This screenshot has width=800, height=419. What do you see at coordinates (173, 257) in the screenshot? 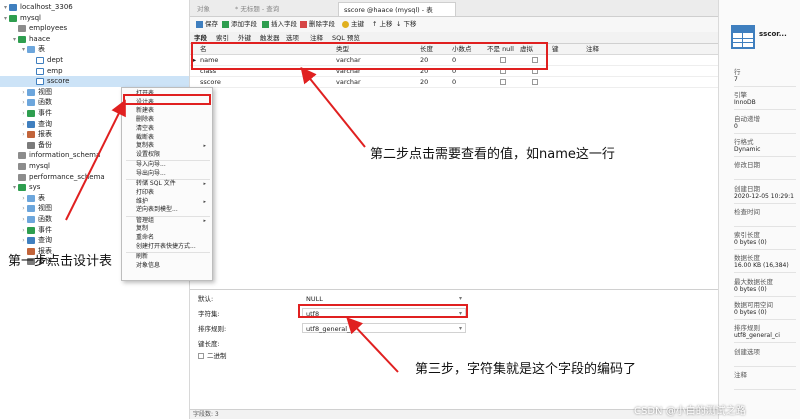
I see `menu-item: 刷新` at bounding box center [173, 257].